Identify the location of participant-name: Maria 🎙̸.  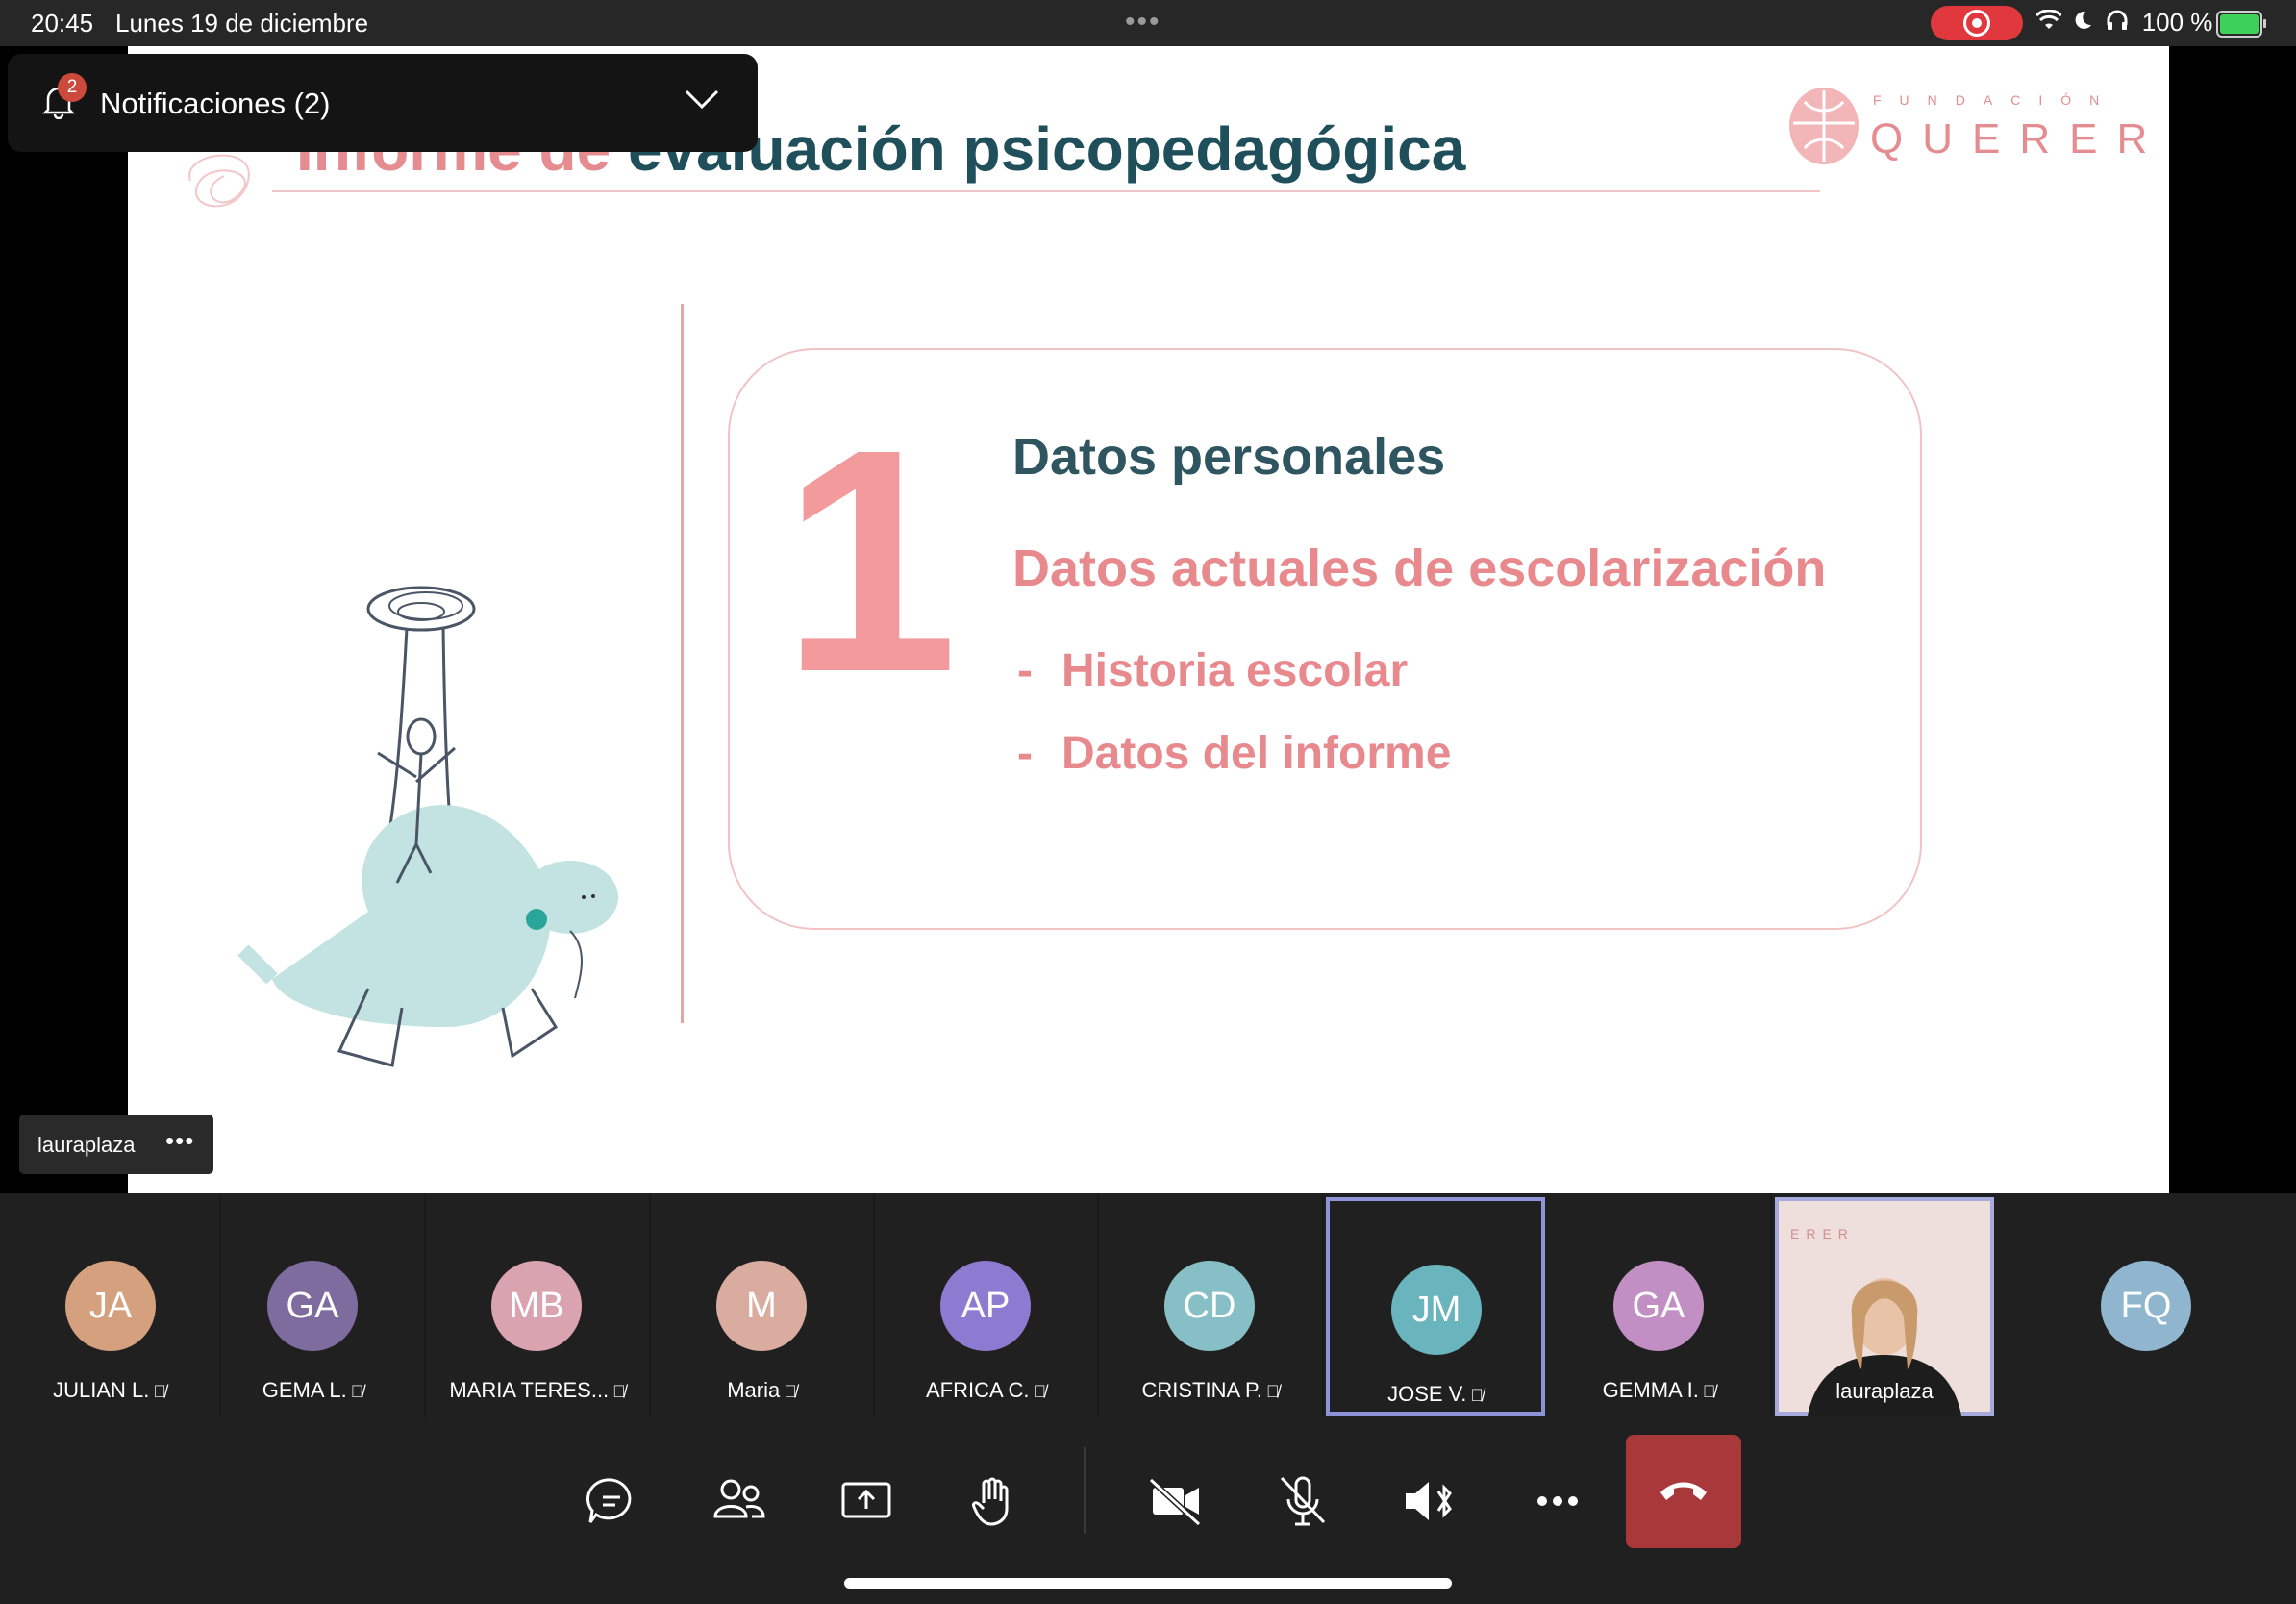
(762, 1390).